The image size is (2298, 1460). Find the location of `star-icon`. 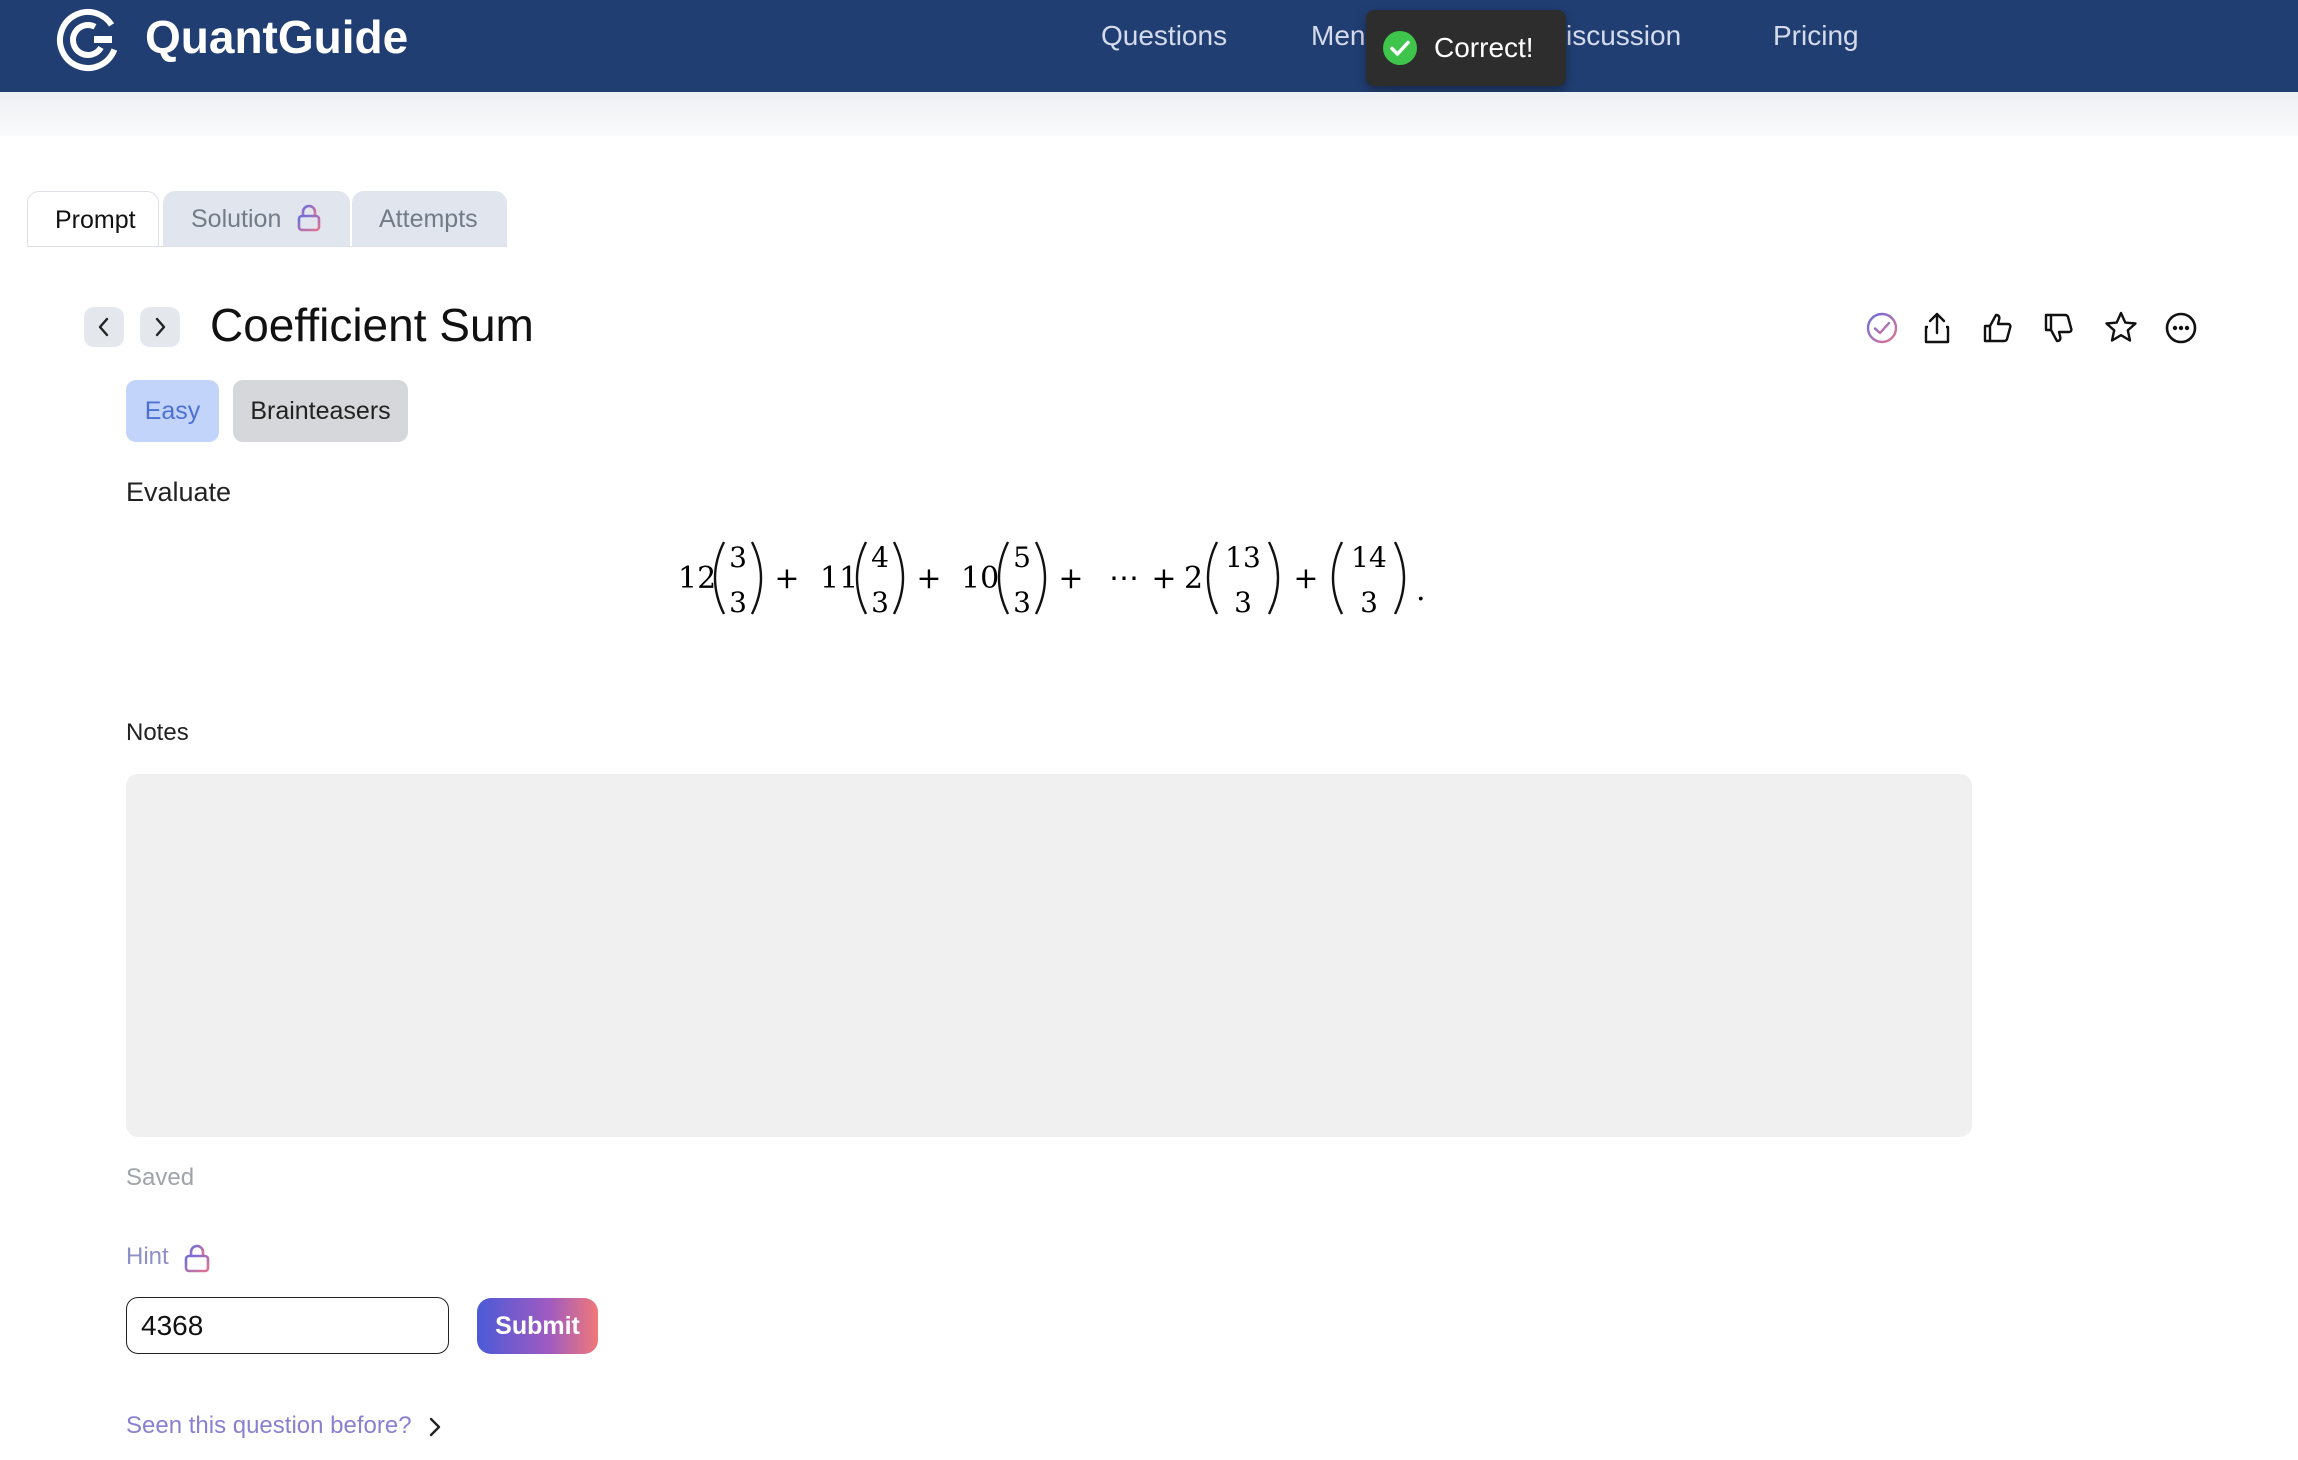

star-icon is located at coordinates (2121, 328).